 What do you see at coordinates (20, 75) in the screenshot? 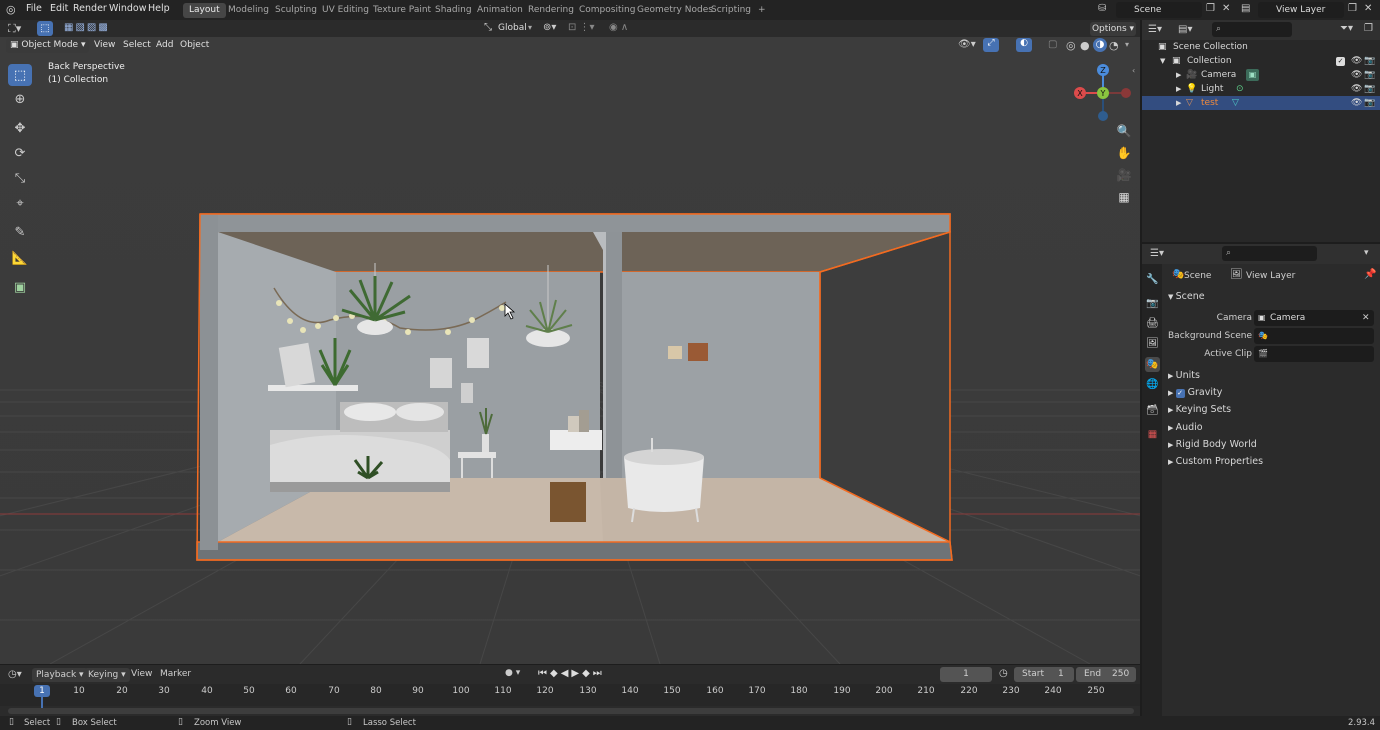
I see `tool-select-box: ⬚` at bounding box center [20, 75].